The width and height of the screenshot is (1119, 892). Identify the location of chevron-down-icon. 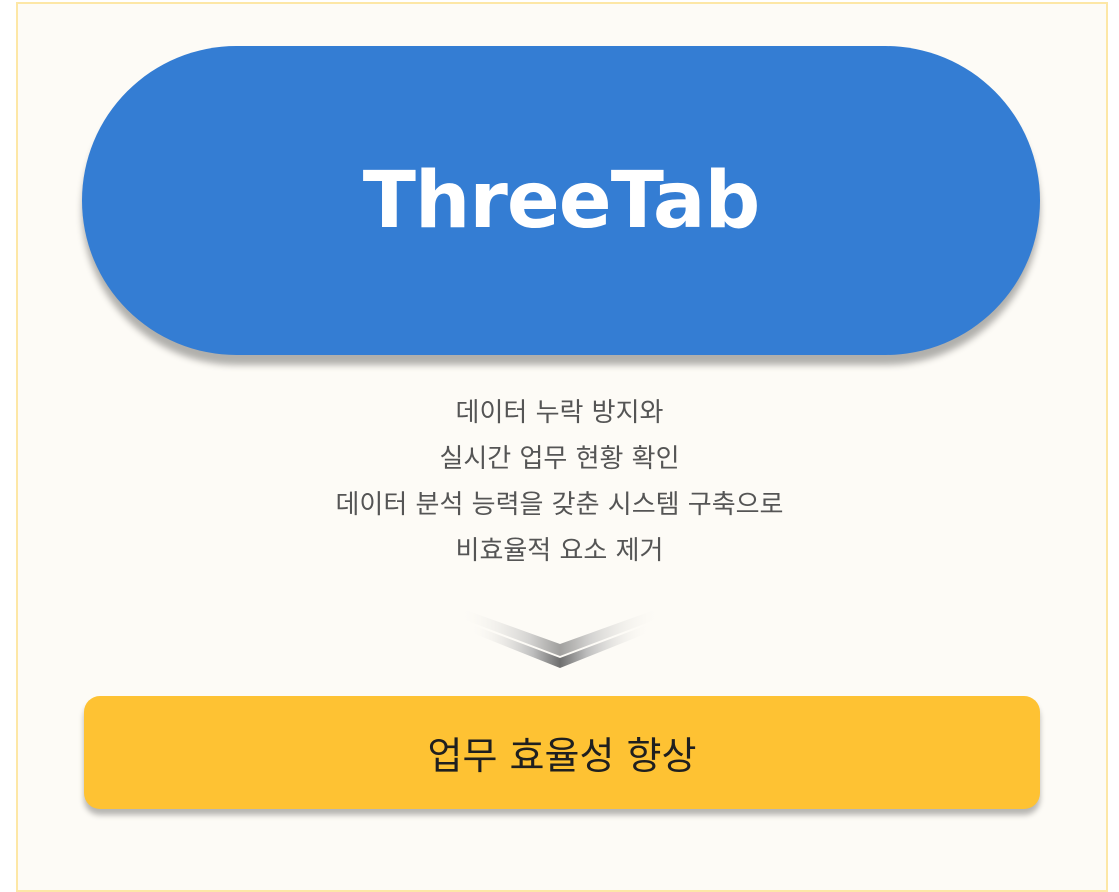
(560, 638).